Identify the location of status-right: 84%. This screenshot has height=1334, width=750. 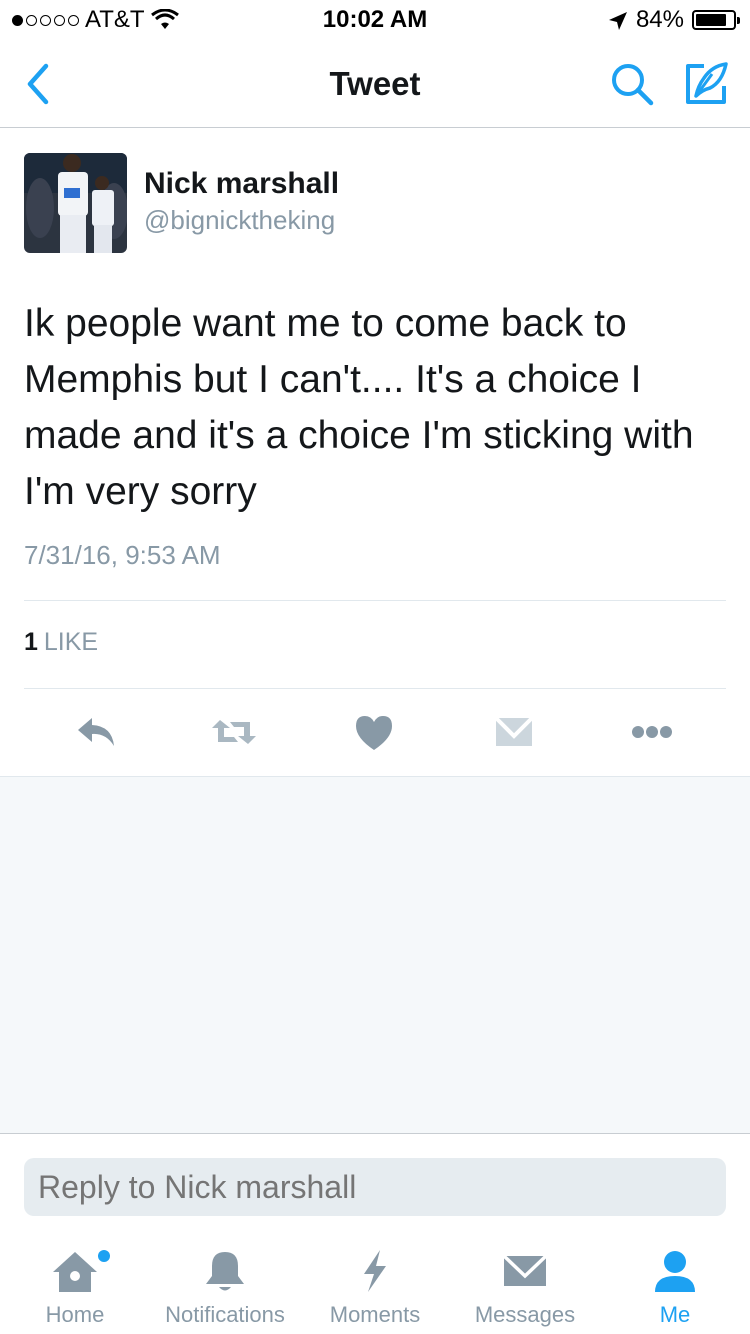
(674, 20).